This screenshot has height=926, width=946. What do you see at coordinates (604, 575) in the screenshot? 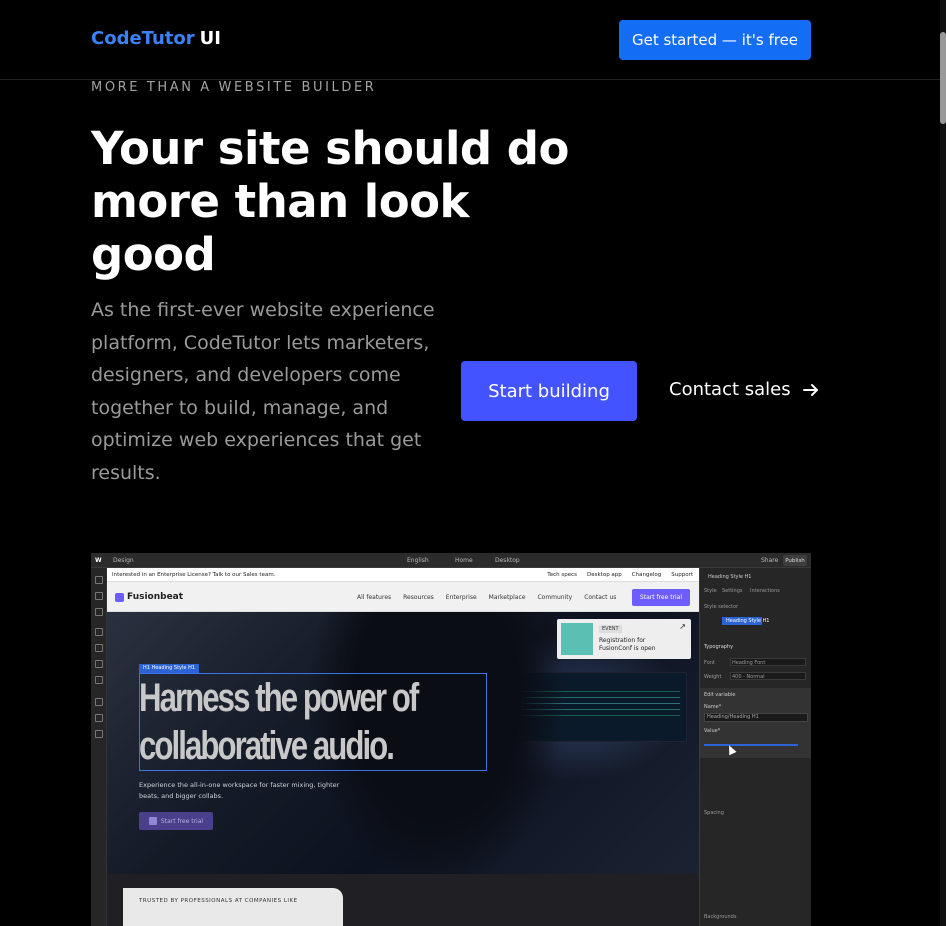
I see `promo-link: Desktop app` at bounding box center [604, 575].